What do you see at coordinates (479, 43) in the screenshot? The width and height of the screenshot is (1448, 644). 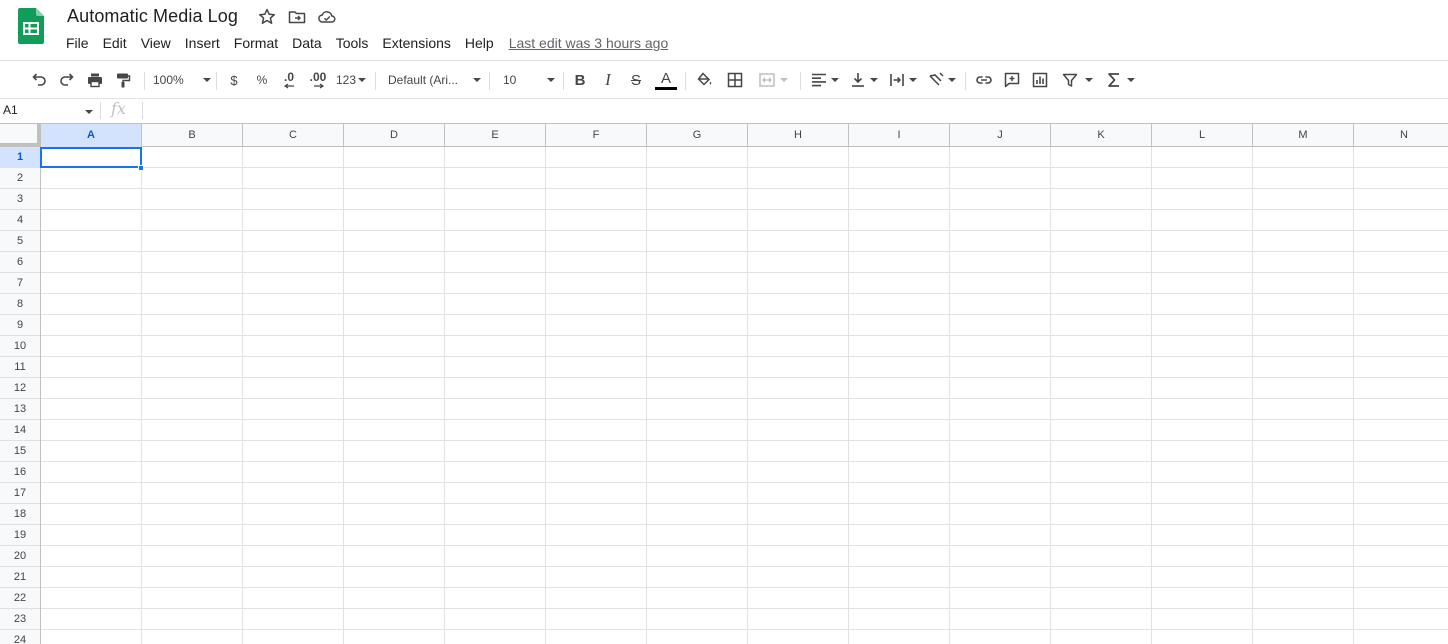 I see `menu-help: Help` at bounding box center [479, 43].